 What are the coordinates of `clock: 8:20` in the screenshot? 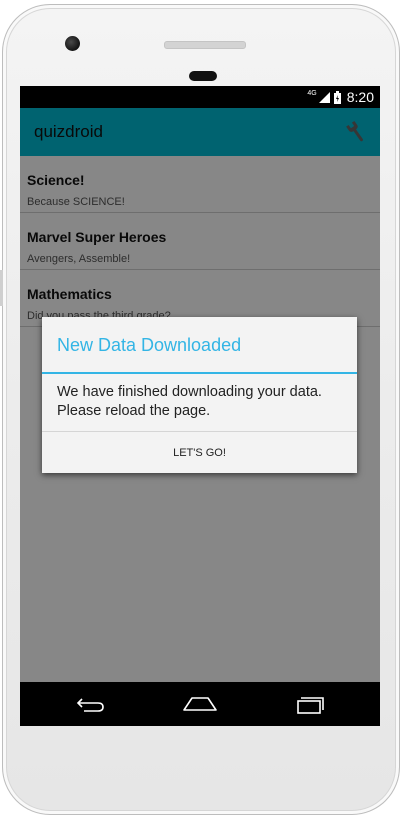 It's located at (360, 97).